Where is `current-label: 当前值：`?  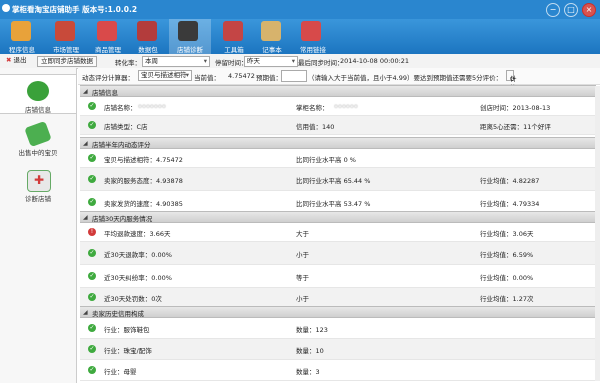 current-label: 当前值： is located at coordinates (207, 78).